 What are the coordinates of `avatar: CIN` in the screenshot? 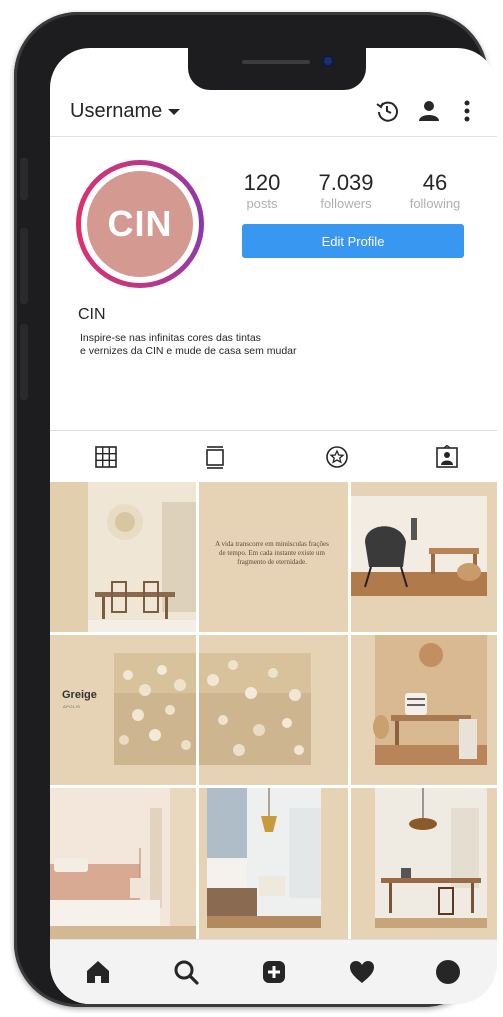 It's located at (140, 224).